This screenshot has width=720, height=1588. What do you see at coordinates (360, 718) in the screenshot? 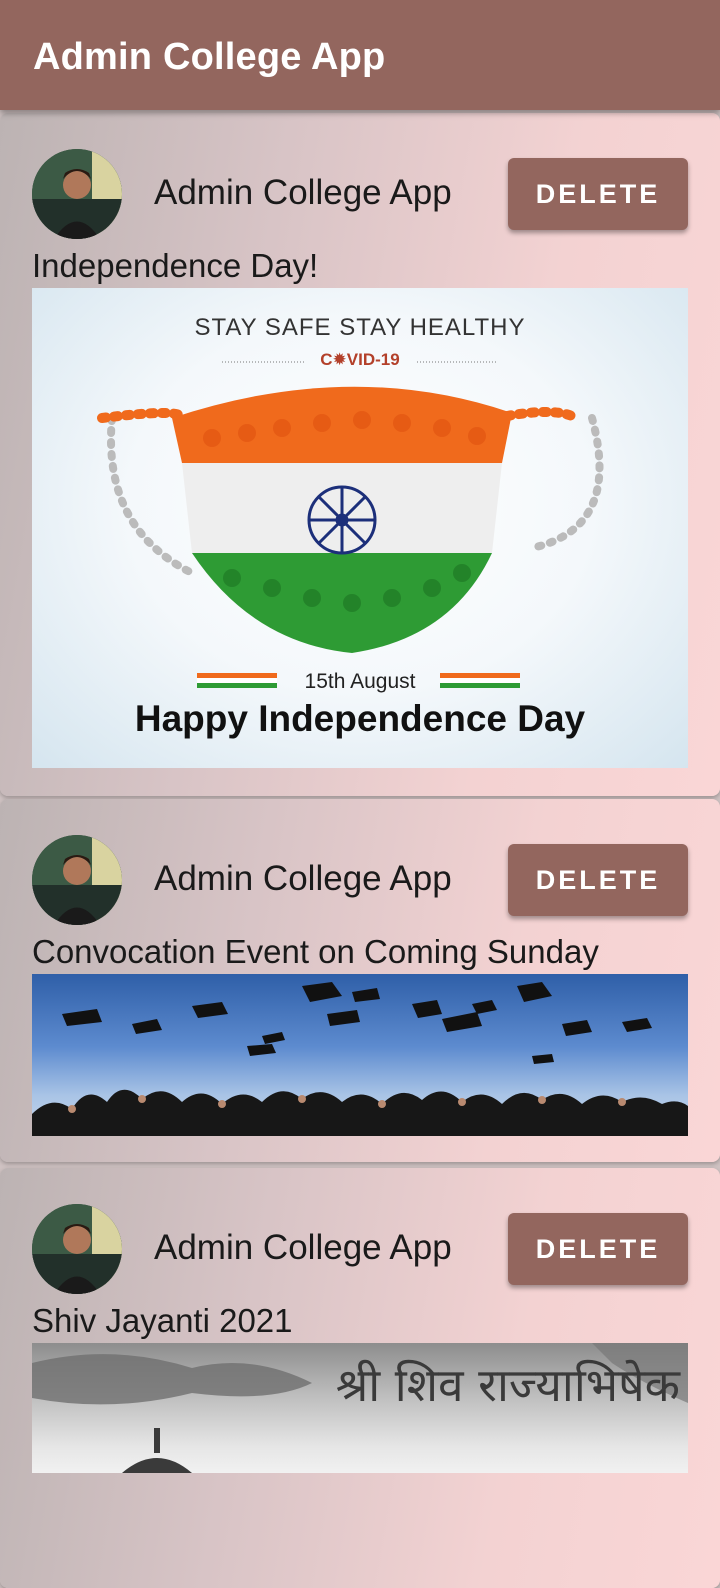
I see `image-caption: Happy Independence Day` at bounding box center [360, 718].